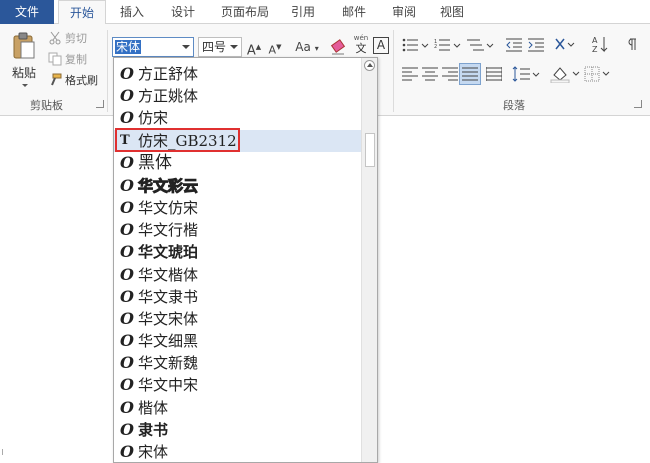 The height and width of the screenshot is (463, 650). I want to click on change-case-label: Aa, so click(303, 47).